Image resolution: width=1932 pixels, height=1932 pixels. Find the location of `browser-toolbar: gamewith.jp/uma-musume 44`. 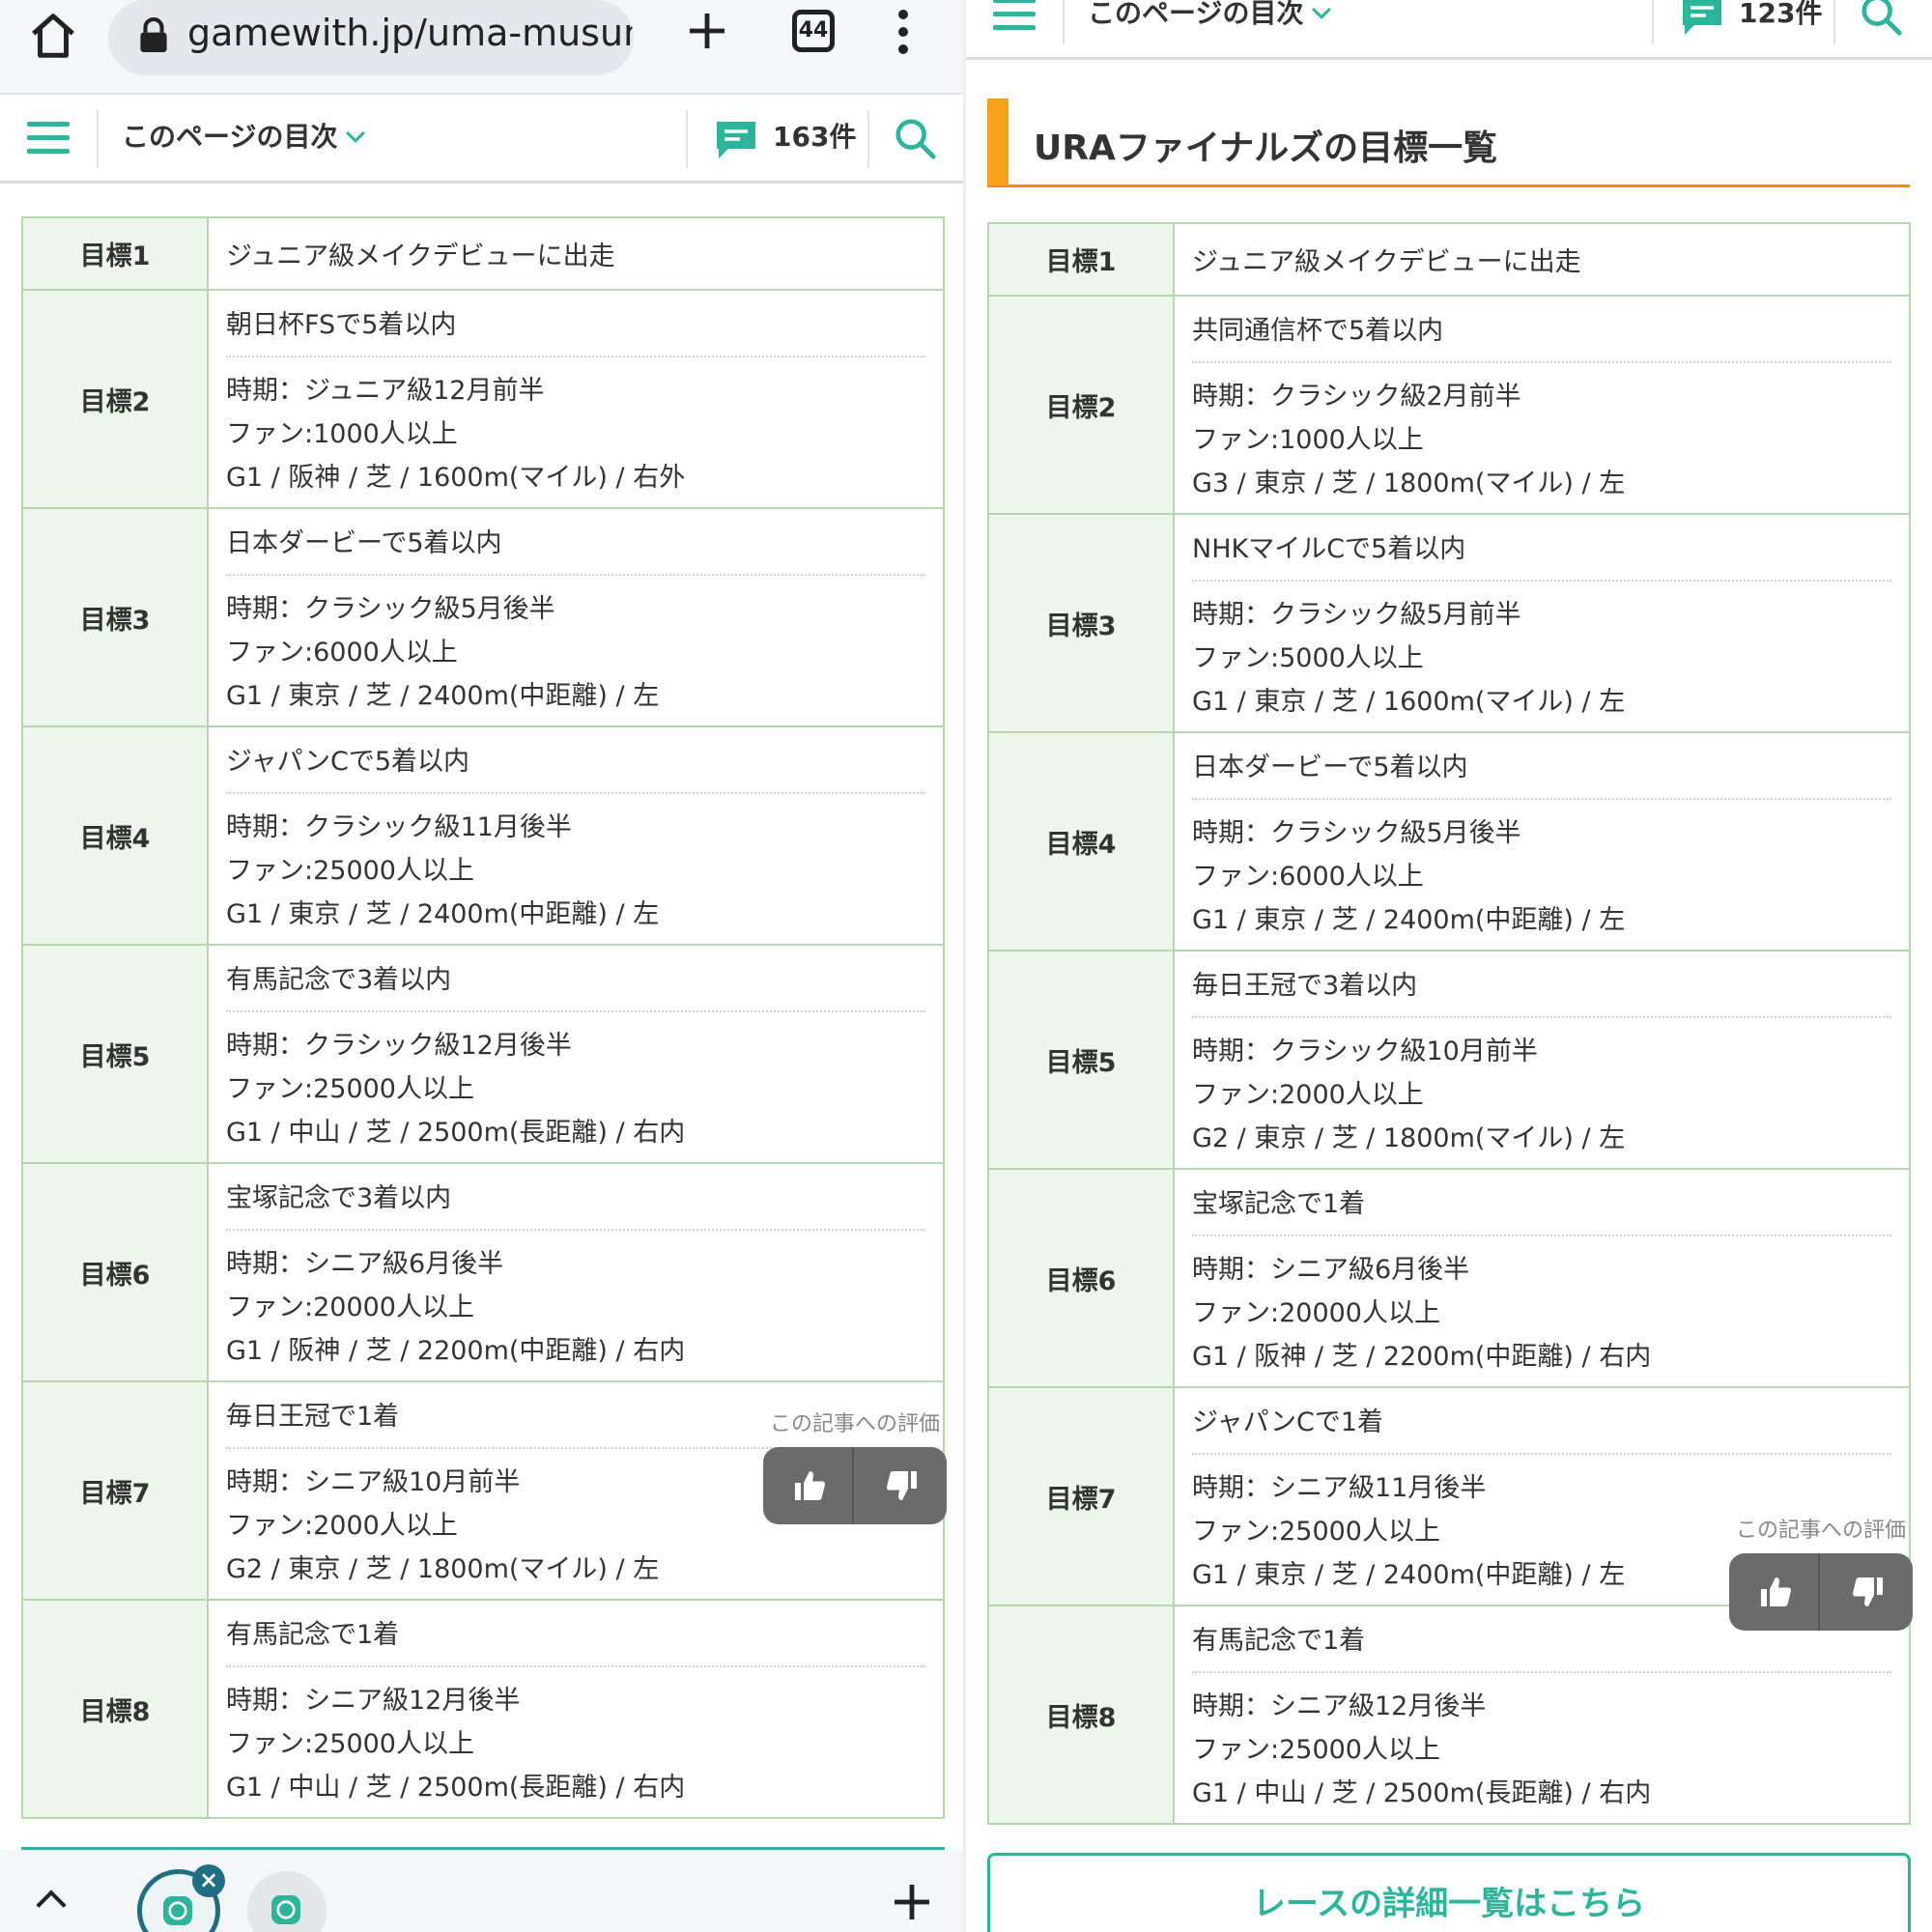

browser-toolbar: gamewith.jp/uma-musume 44 is located at coordinates (483, 47).